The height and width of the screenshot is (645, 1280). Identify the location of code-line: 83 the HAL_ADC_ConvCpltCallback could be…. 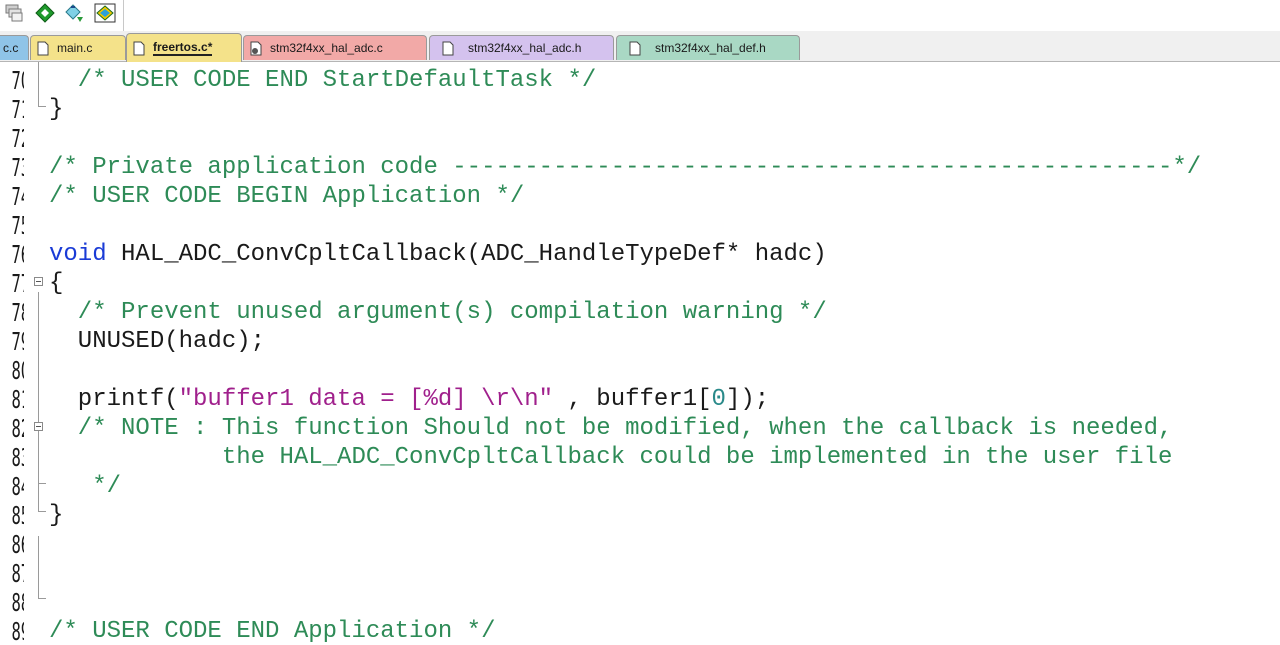
(640, 457).